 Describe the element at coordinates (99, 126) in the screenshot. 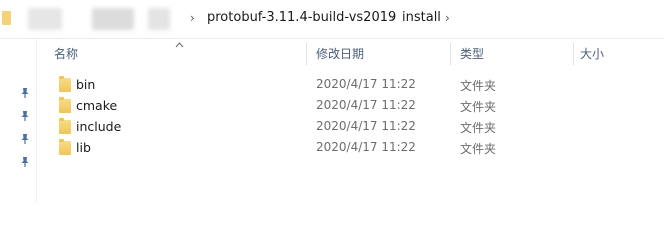

I see `file-name: include` at that location.